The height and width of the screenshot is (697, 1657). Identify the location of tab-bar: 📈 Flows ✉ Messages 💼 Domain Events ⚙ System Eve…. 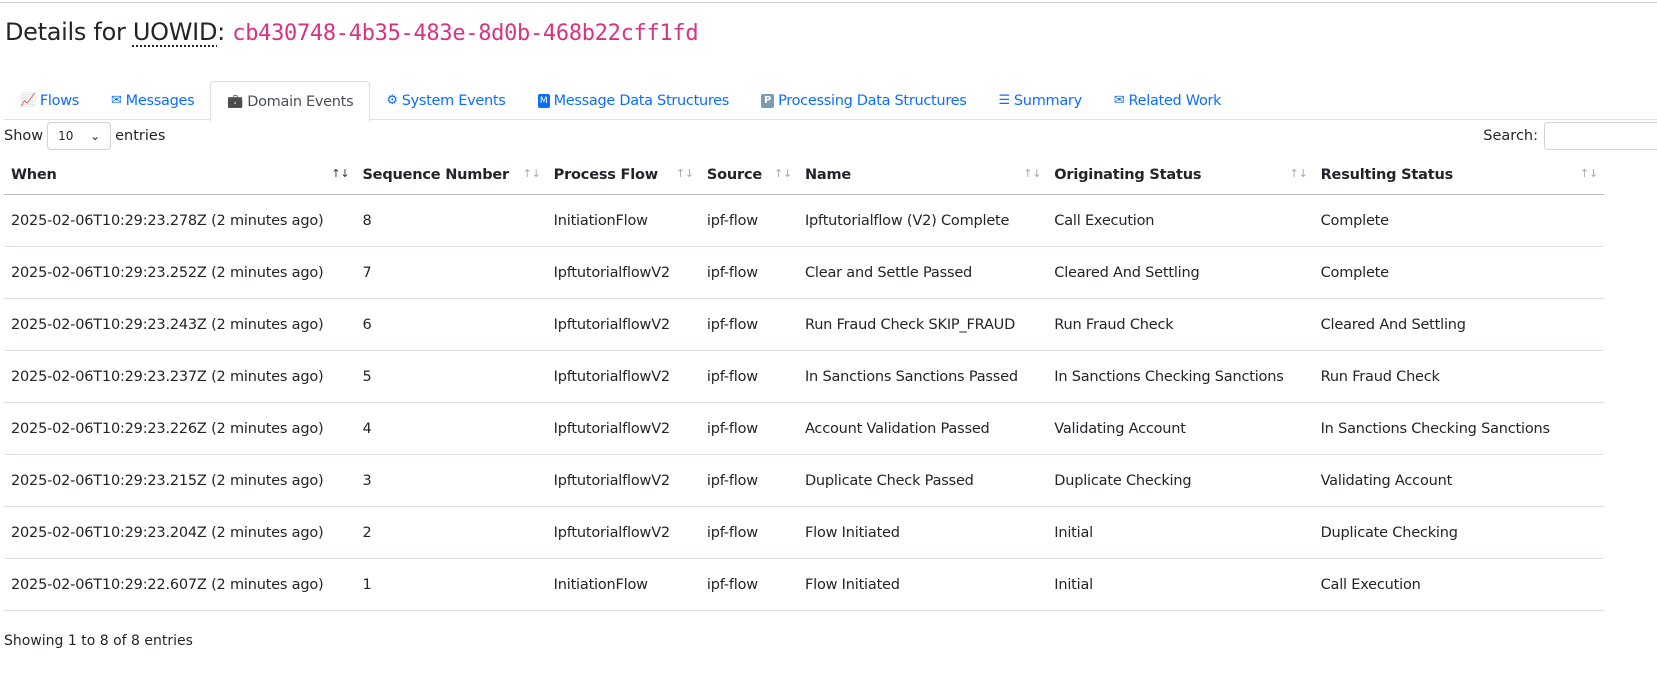
(830, 101).